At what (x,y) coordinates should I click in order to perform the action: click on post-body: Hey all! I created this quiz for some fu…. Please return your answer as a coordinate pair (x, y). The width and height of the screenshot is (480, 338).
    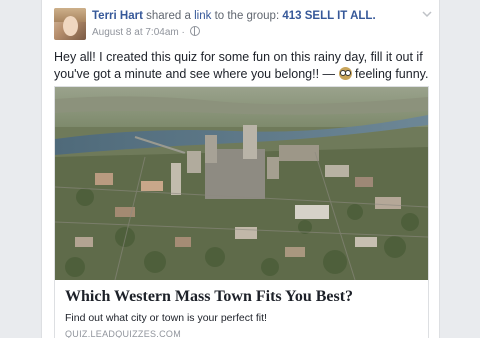
    Looking at the image, I should click on (241, 66).